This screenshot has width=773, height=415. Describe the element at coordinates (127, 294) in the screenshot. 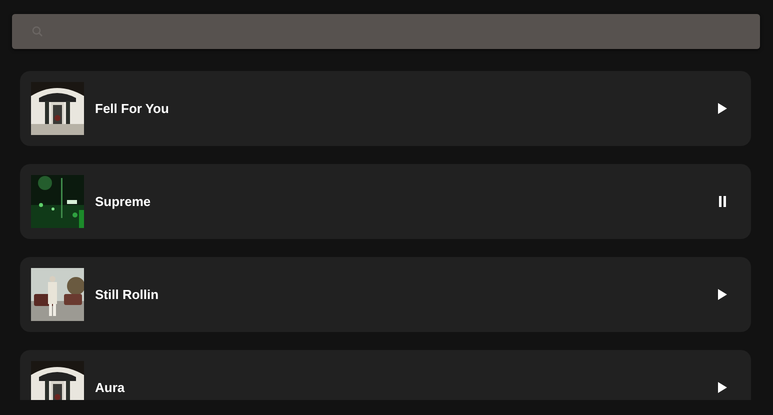

I see `track-title: Still Rollin` at that location.